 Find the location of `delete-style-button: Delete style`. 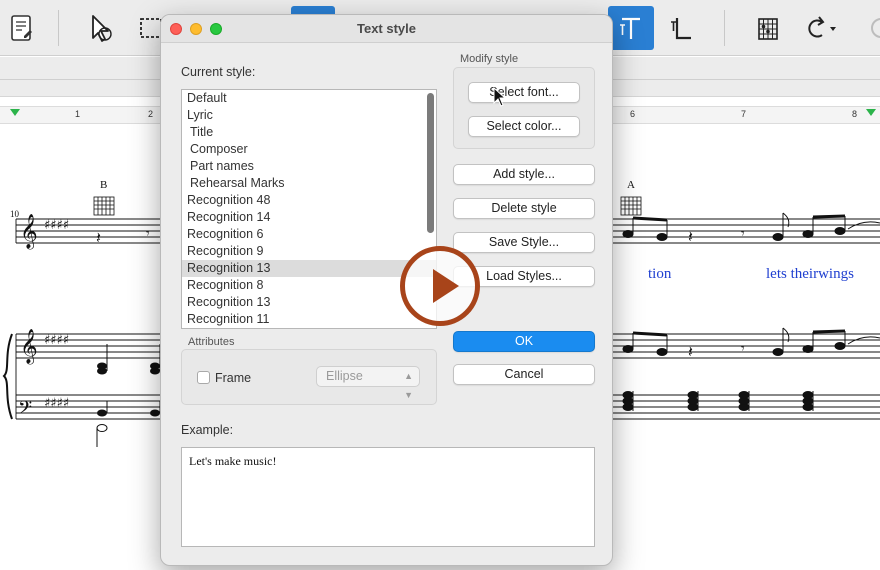

delete-style-button: Delete style is located at coordinates (524, 208).